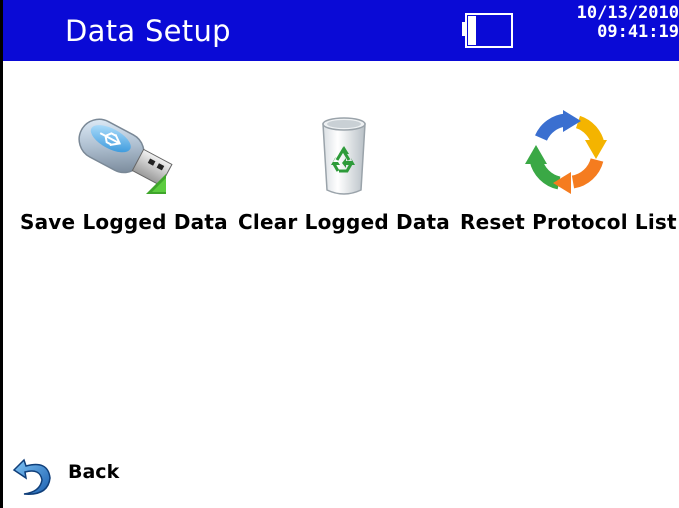 This screenshot has height=508, width=679. I want to click on device-bezel-edge, so click(1, 254).